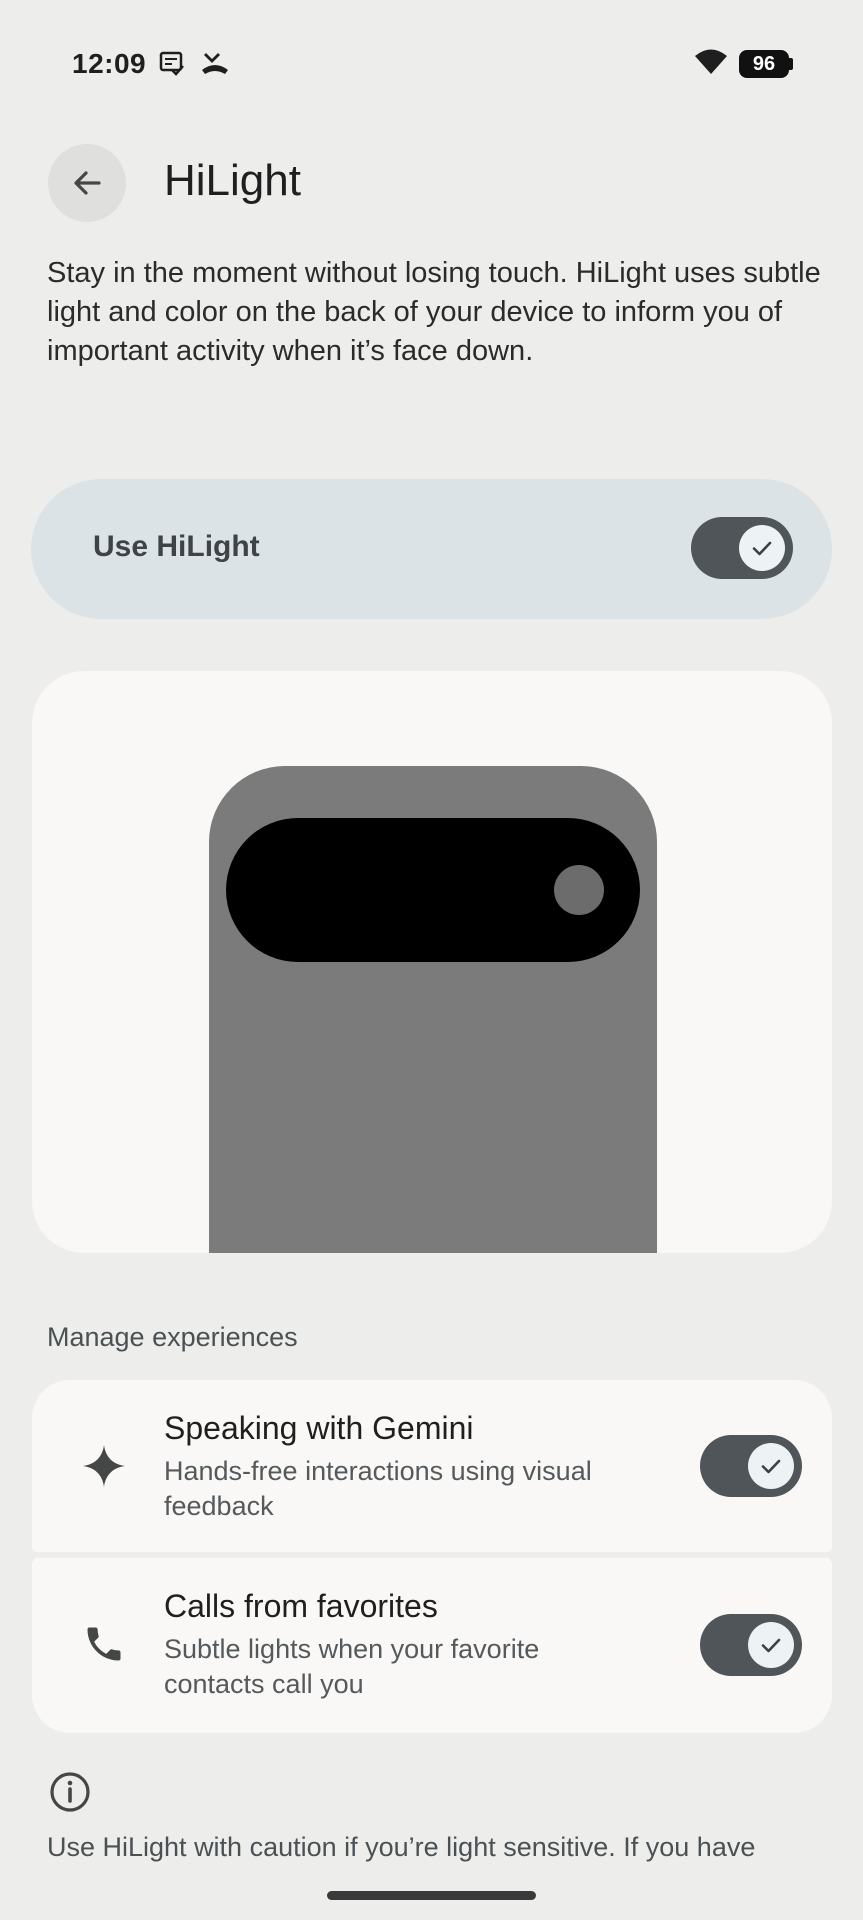  What do you see at coordinates (433, 1009) in the screenshot?
I see `phone-back-illustration` at bounding box center [433, 1009].